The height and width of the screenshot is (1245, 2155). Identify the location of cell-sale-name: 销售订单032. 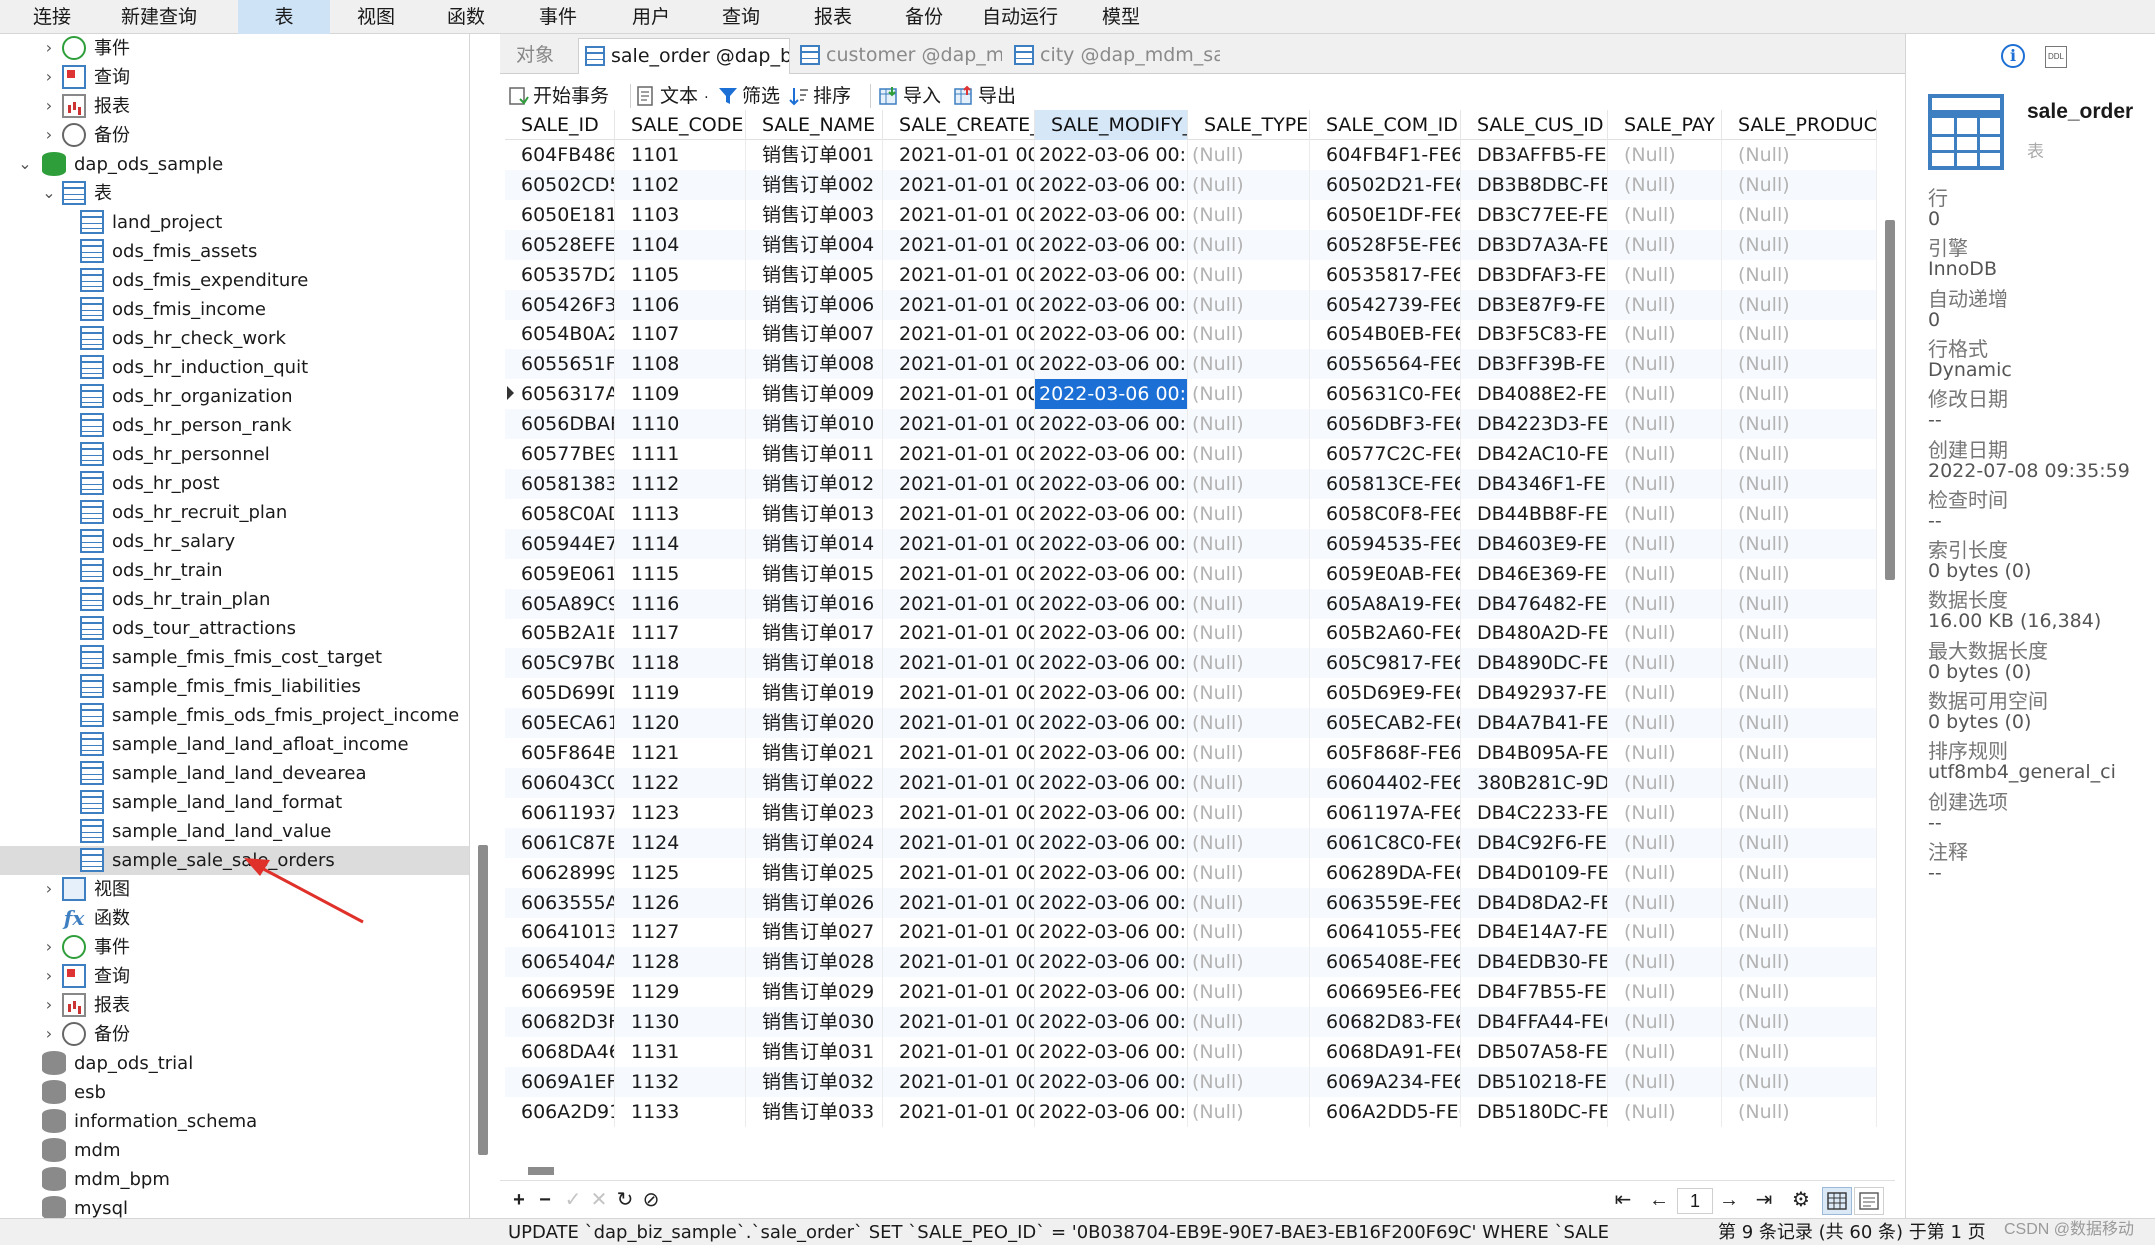
(814, 1081).